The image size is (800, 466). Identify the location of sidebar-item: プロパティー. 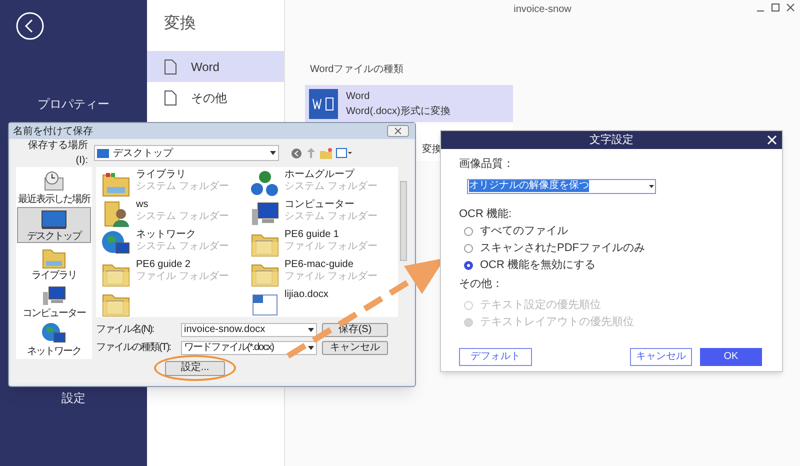
(74, 104).